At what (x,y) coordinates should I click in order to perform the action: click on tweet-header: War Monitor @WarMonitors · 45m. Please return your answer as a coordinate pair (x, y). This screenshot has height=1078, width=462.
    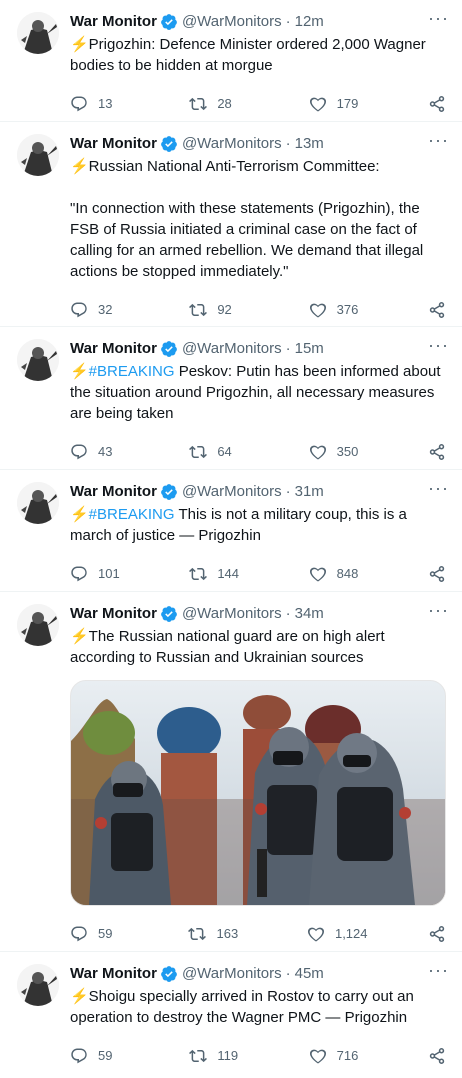
    Looking at the image, I should click on (258, 974).